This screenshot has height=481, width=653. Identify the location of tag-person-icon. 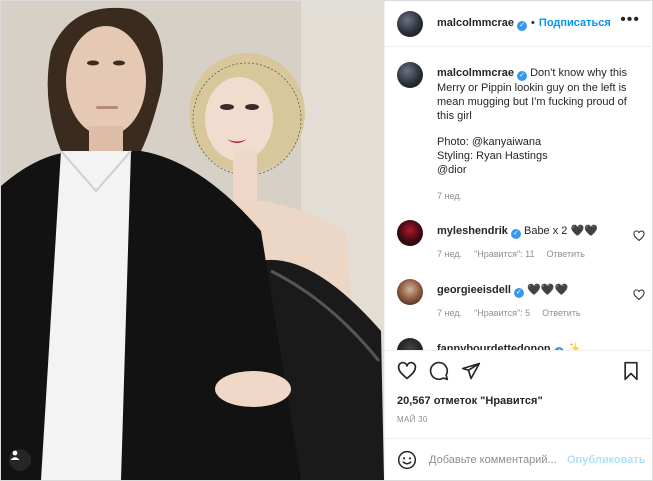
(15, 455).